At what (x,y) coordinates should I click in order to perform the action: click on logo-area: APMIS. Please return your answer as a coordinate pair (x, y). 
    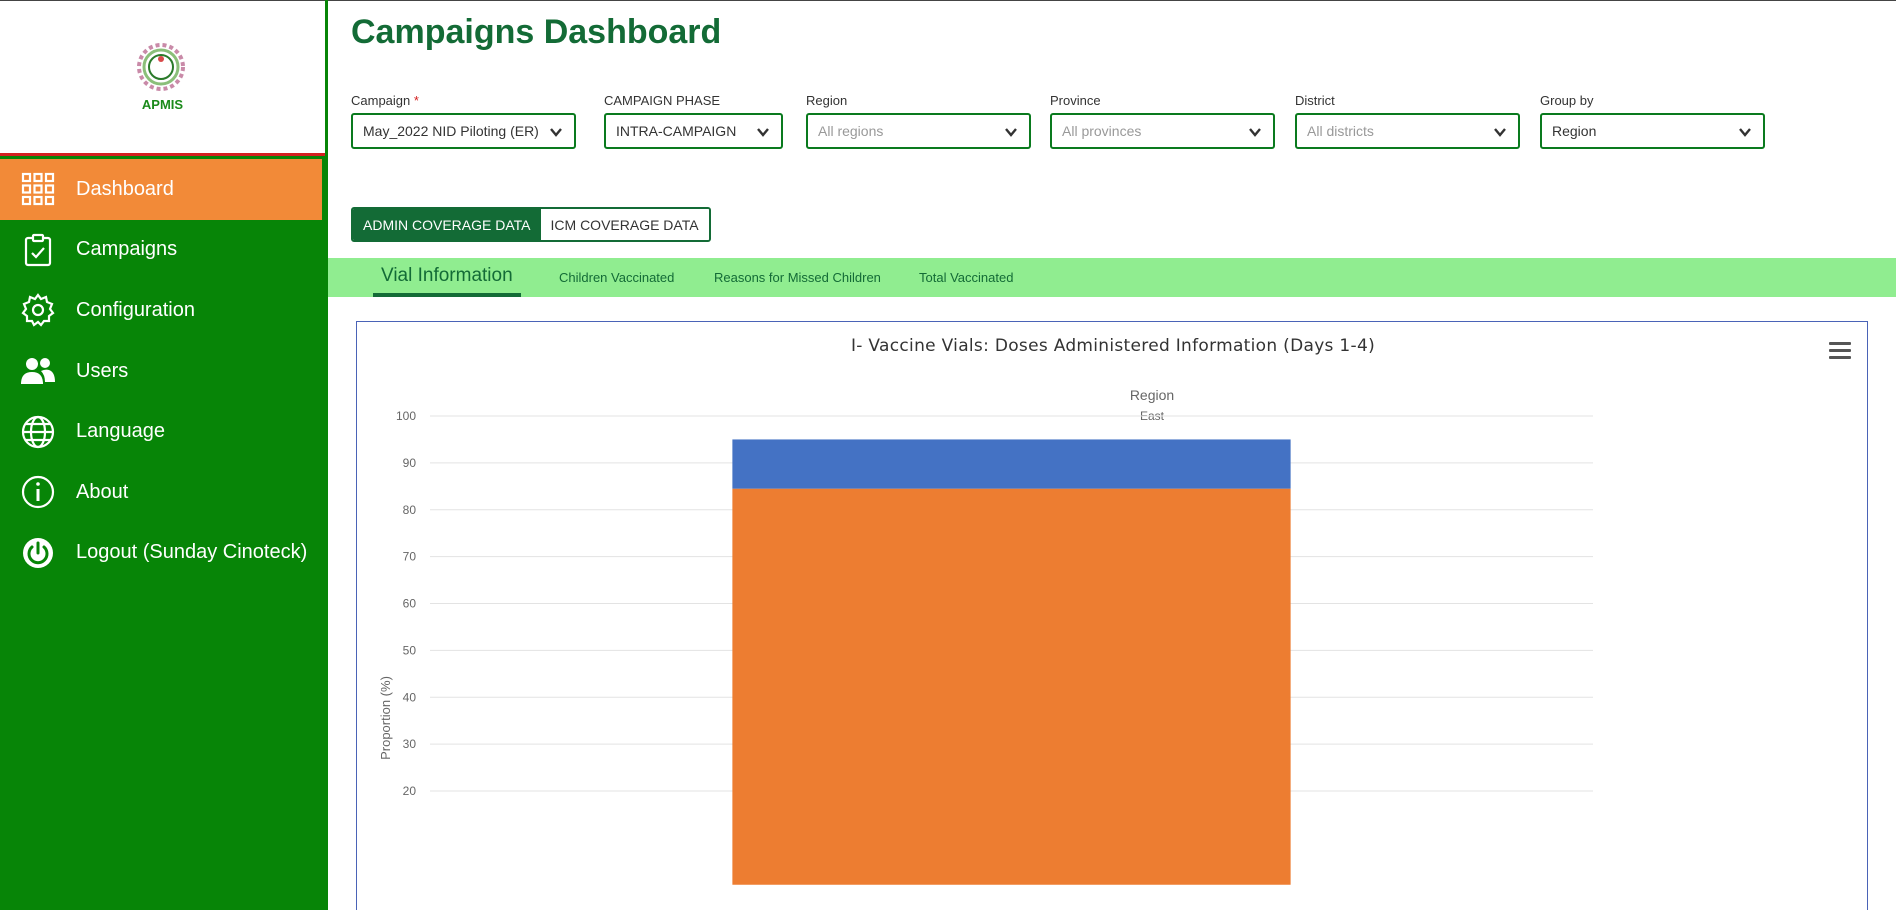
    Looking at the image, I should click on (162, 78).